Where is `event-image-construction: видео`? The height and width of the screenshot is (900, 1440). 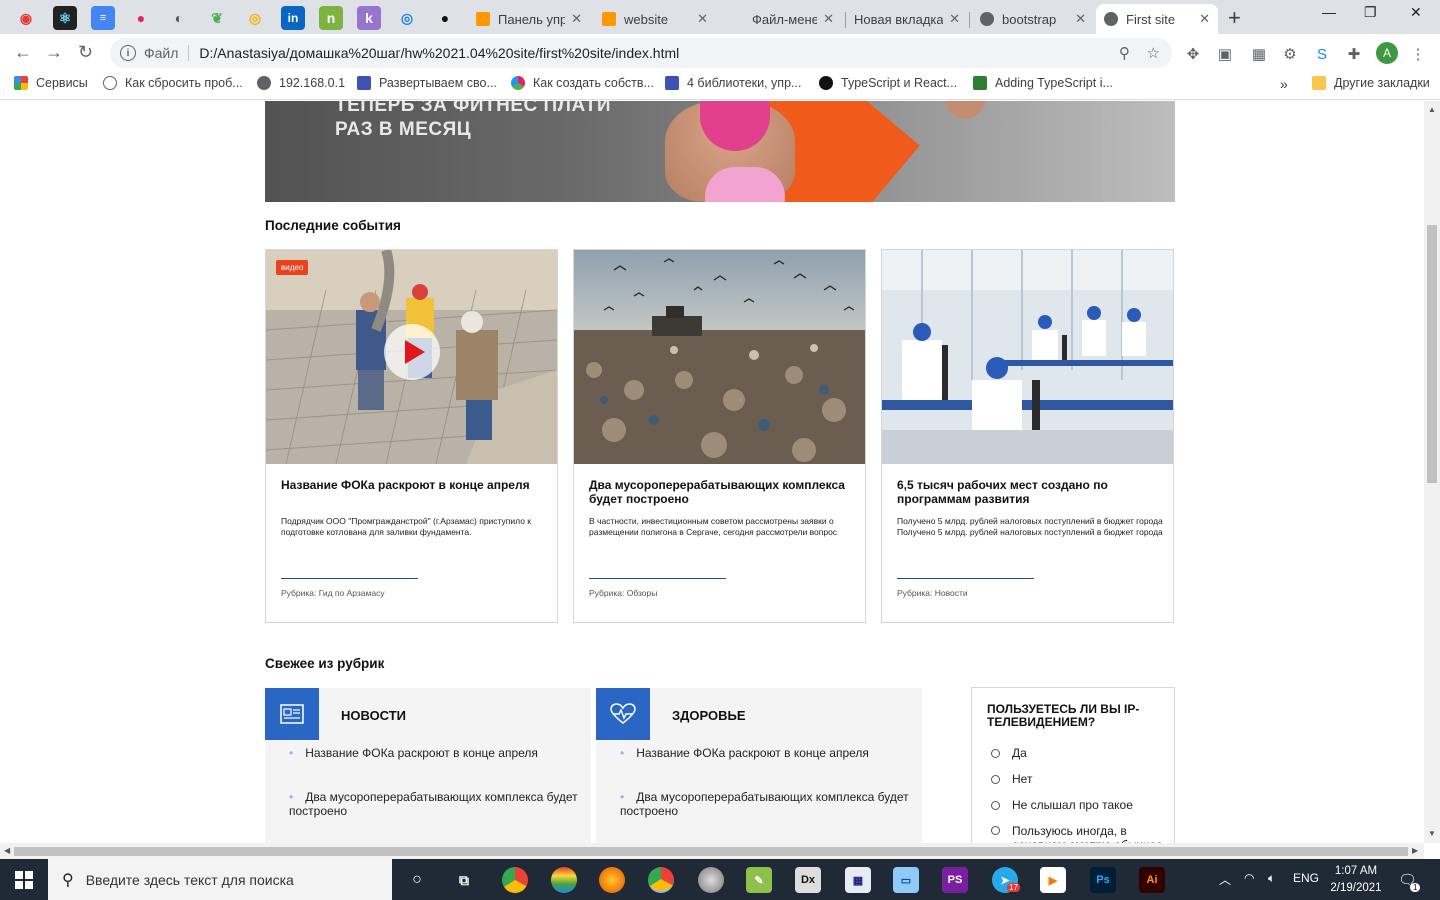 event-image-construction: видео is located at coordinates (411, 357).